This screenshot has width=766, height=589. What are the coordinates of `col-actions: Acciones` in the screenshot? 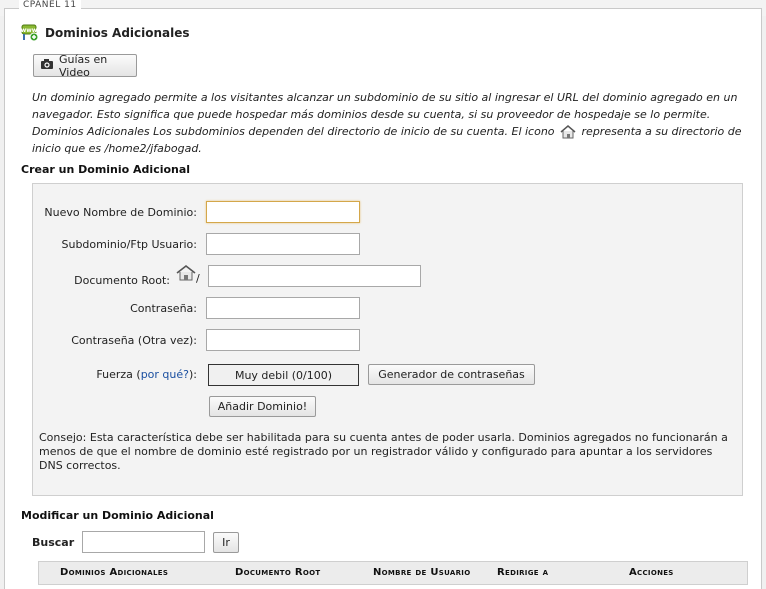 It's located at (651, 572).